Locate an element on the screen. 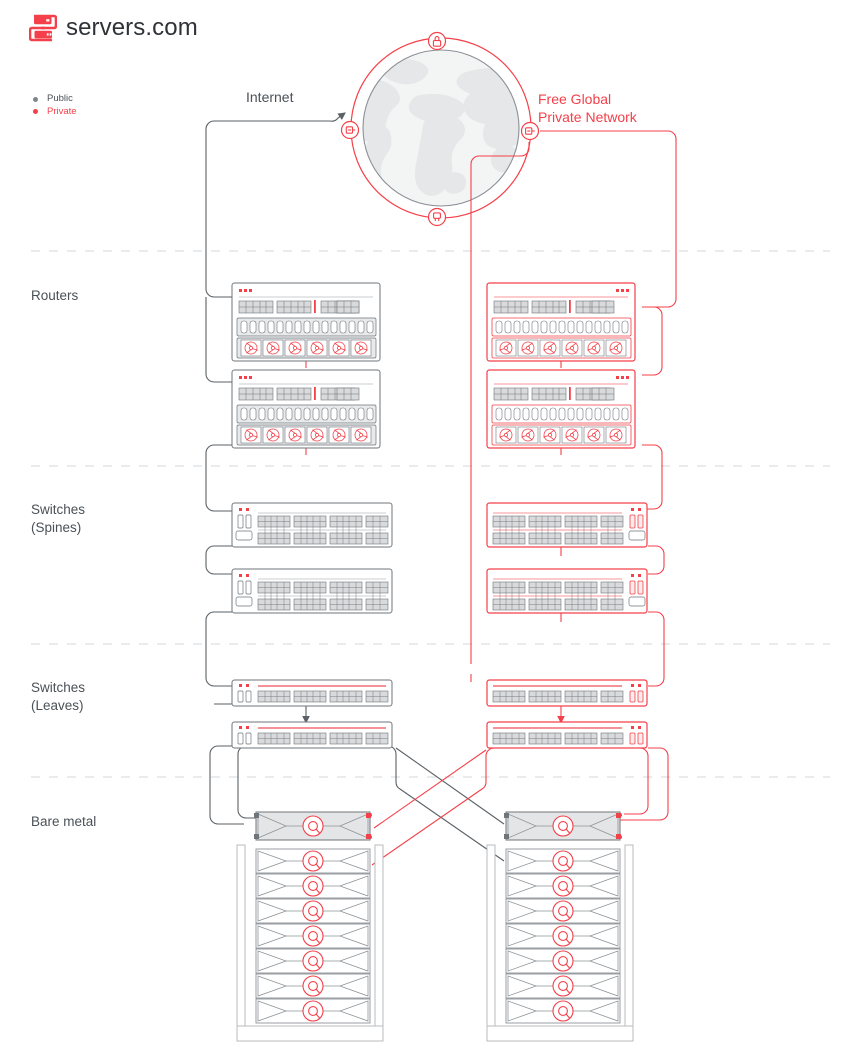  globe-group is located at coordinates (440, 129).